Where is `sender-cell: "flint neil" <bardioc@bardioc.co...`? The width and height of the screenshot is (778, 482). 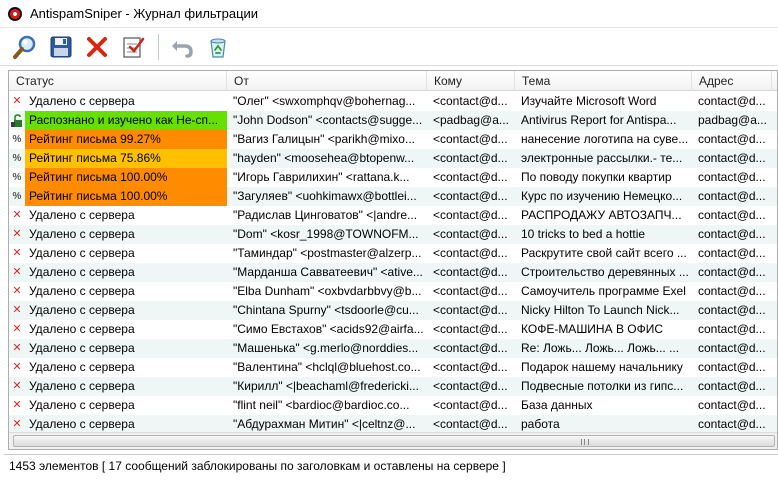
sender-cell: "flint neil" <bardioc@bardioc.co... is located at coordinates (321, 405).